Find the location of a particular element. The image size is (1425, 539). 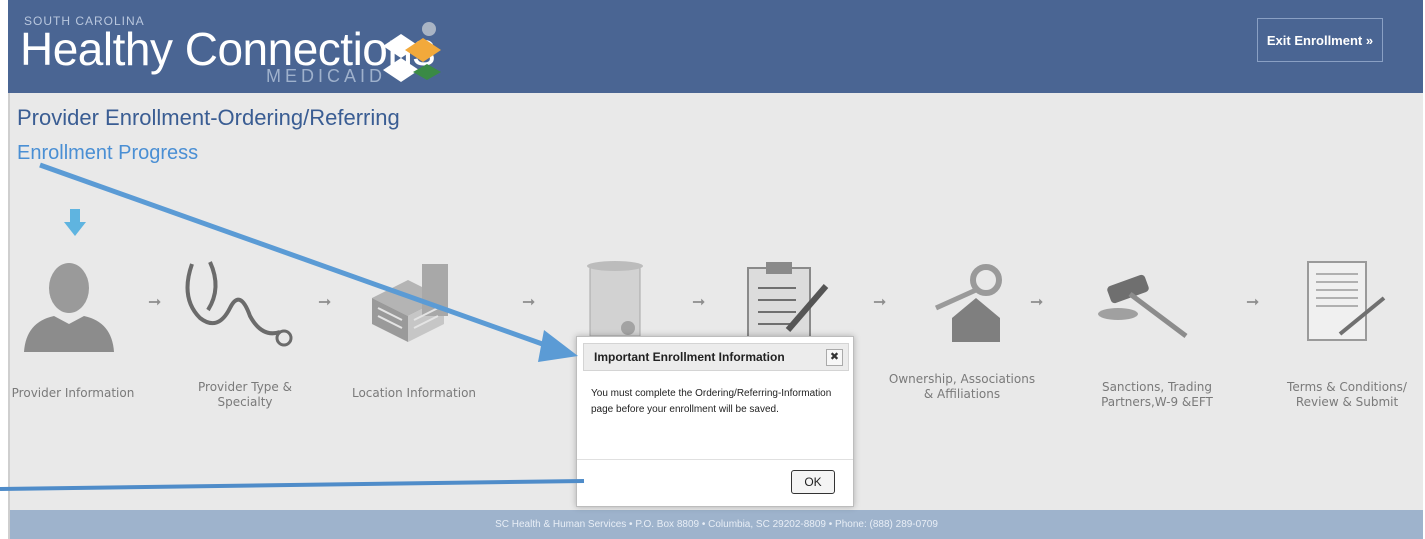

step-label-terms: Terms & Conditions/ Review & Submit is located at coordinates (1347, 394).